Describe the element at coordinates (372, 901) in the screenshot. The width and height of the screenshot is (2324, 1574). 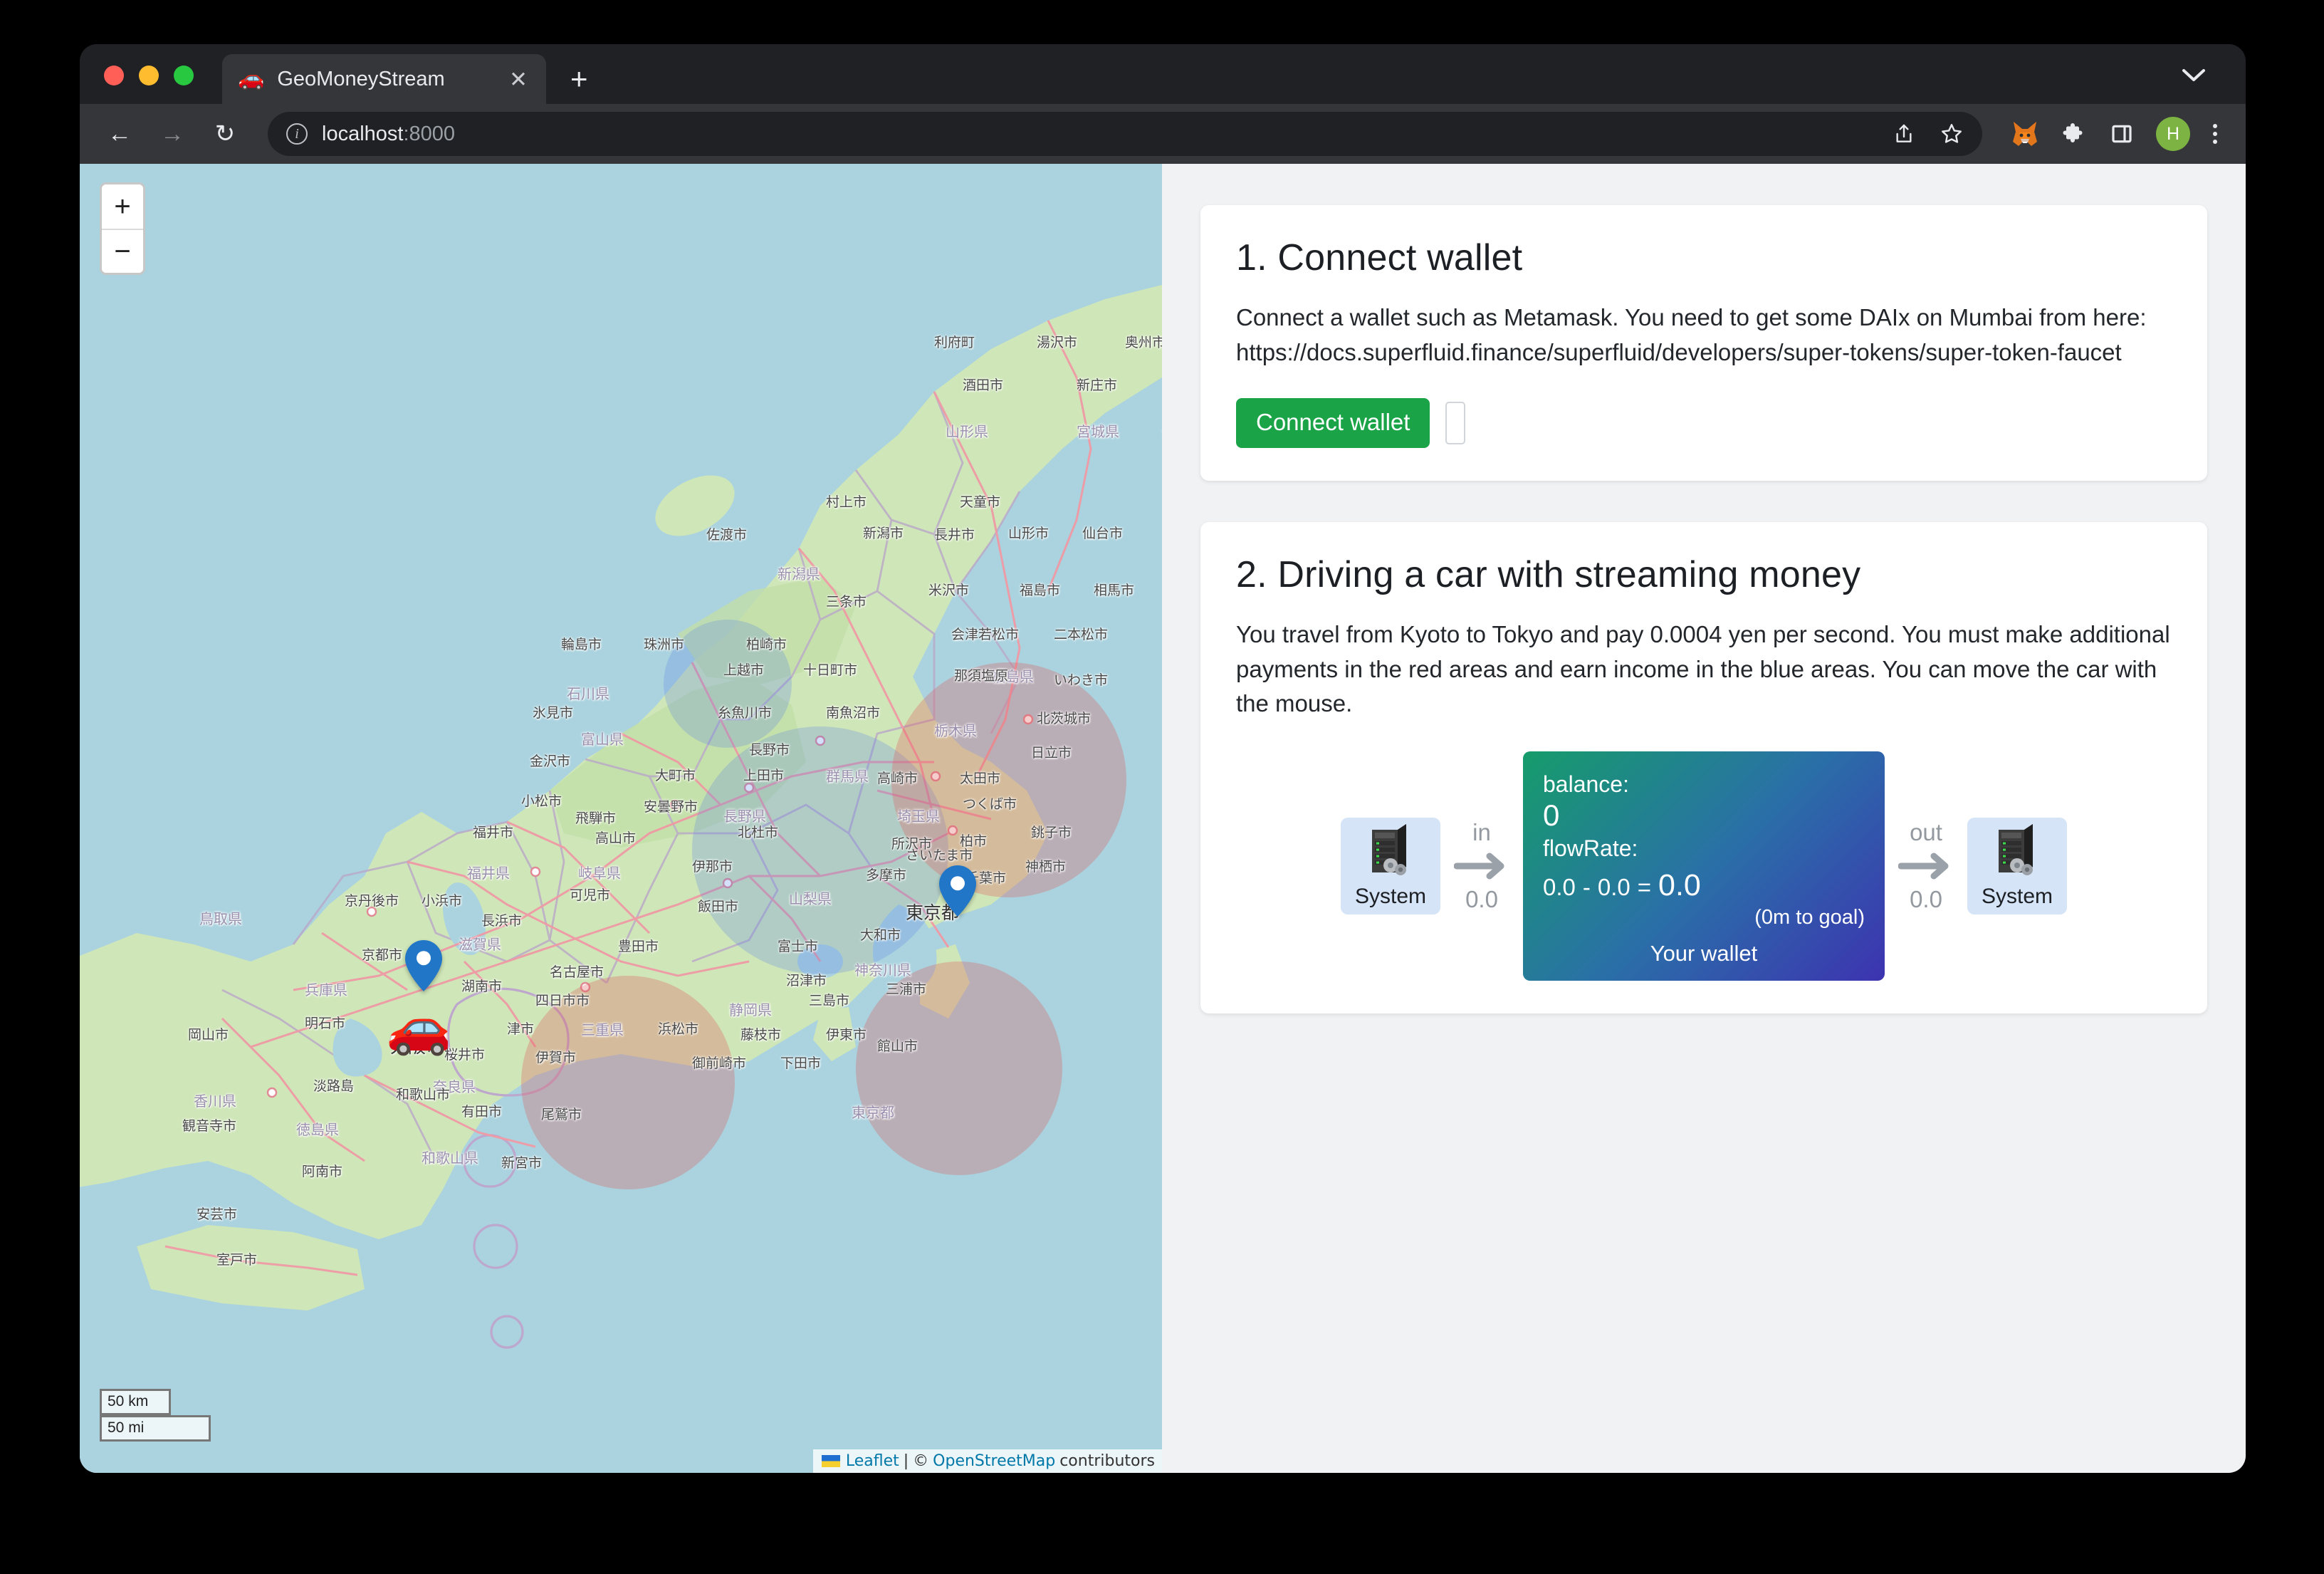
I see `map-place-label: 京丹後市` at that location.